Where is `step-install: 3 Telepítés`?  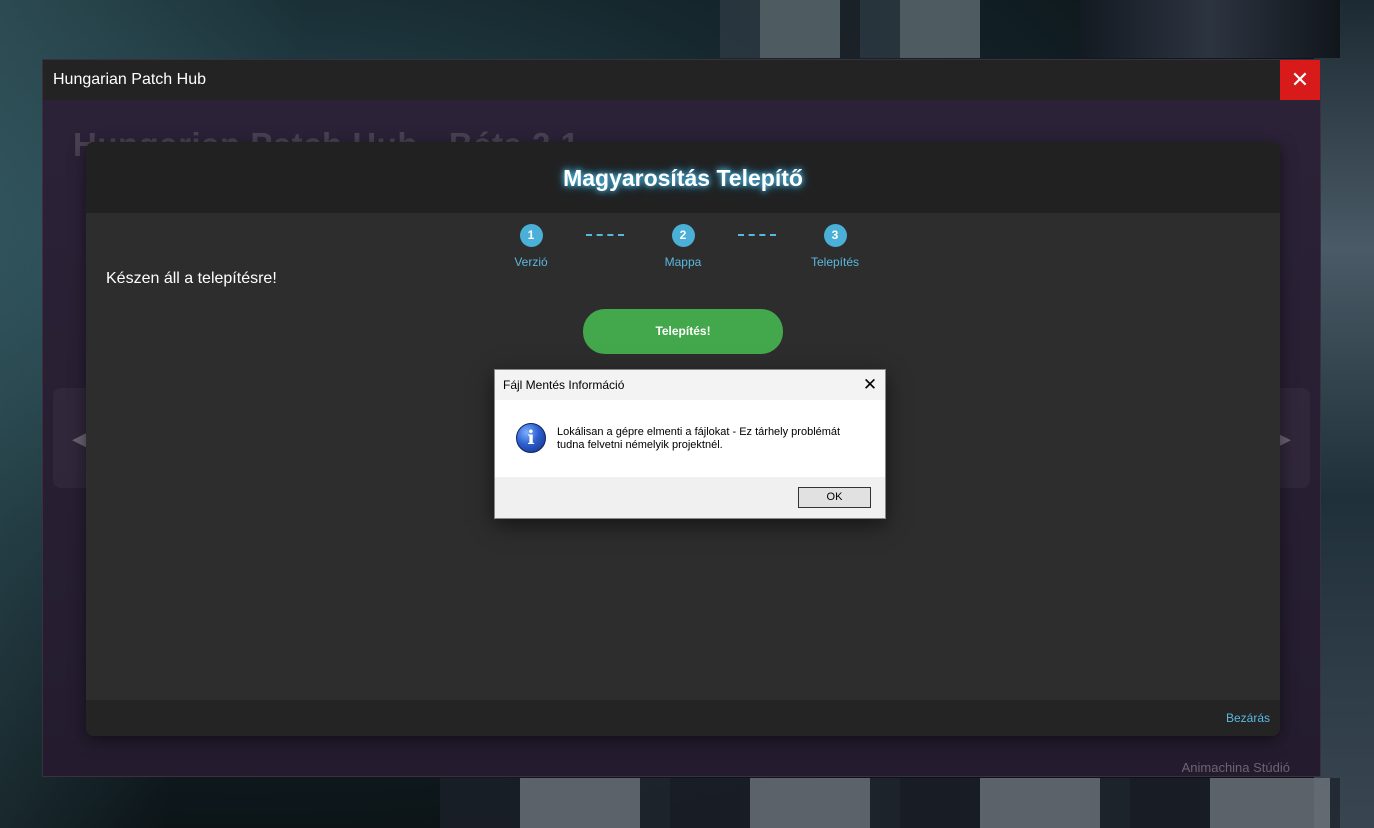
step-install: 3 Telepítés is located at coordinates (835, 246).